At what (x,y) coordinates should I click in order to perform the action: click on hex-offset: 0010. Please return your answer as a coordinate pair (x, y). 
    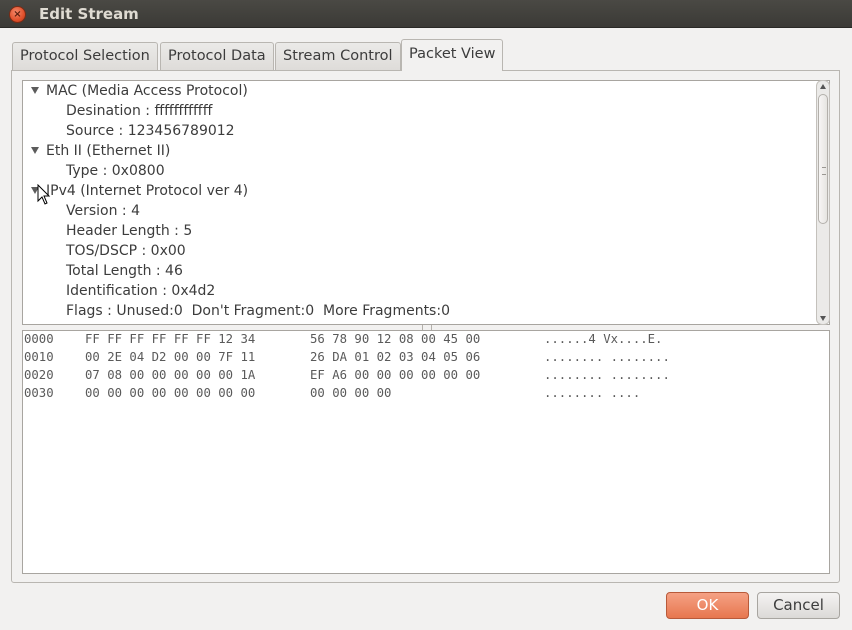
    Looking at the image, I should click on (39, 357).